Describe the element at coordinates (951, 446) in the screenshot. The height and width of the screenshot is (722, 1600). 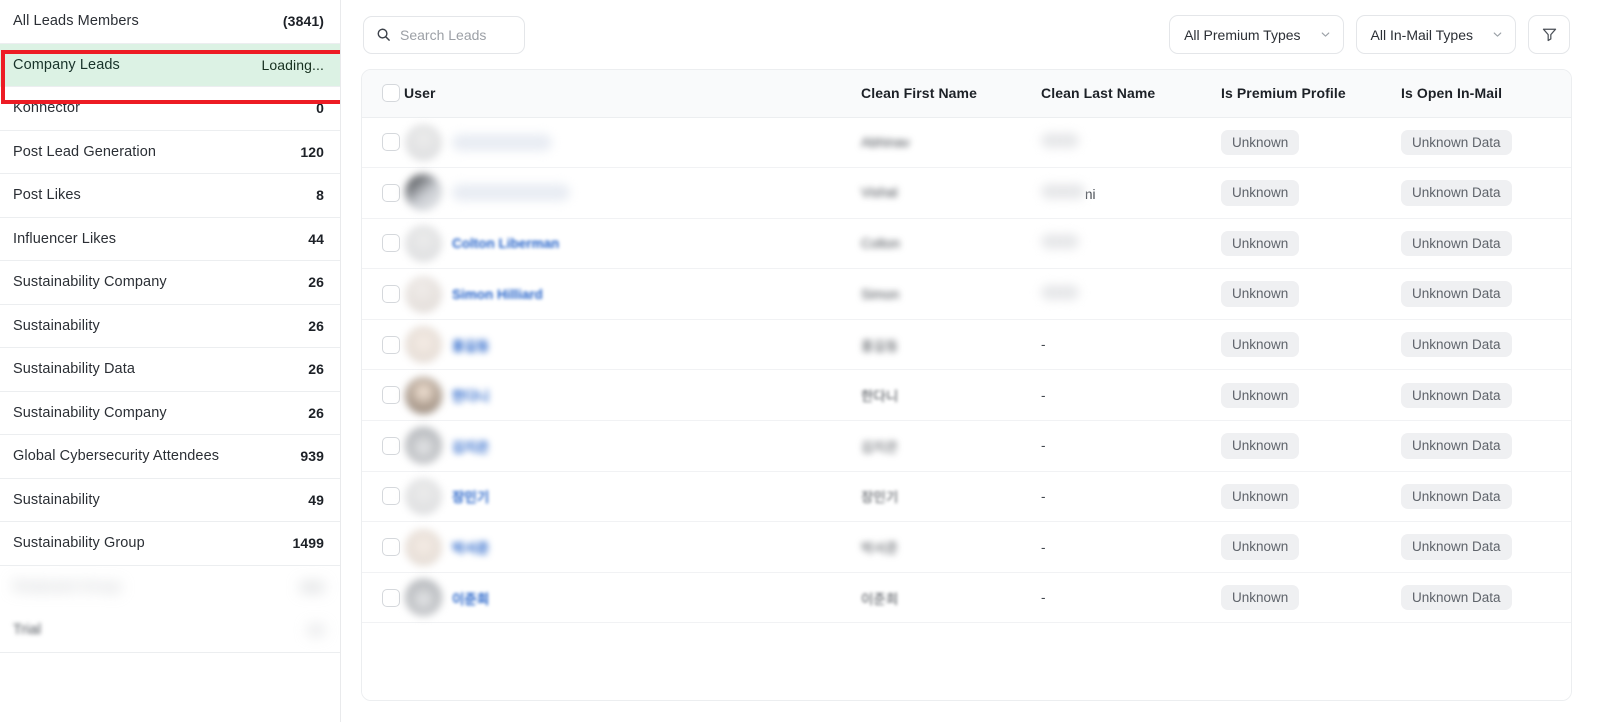
I see `cell-clean-first-name: 김지은` at that location.